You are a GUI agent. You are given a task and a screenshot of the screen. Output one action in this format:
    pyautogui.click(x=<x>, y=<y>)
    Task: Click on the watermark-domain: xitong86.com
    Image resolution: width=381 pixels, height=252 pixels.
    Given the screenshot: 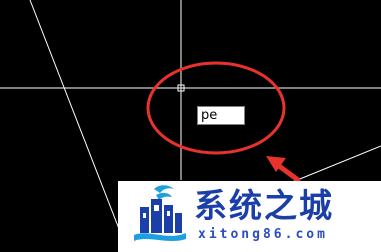 What is the action you would take?
    pyautogui.click(x=263, y=234)
    